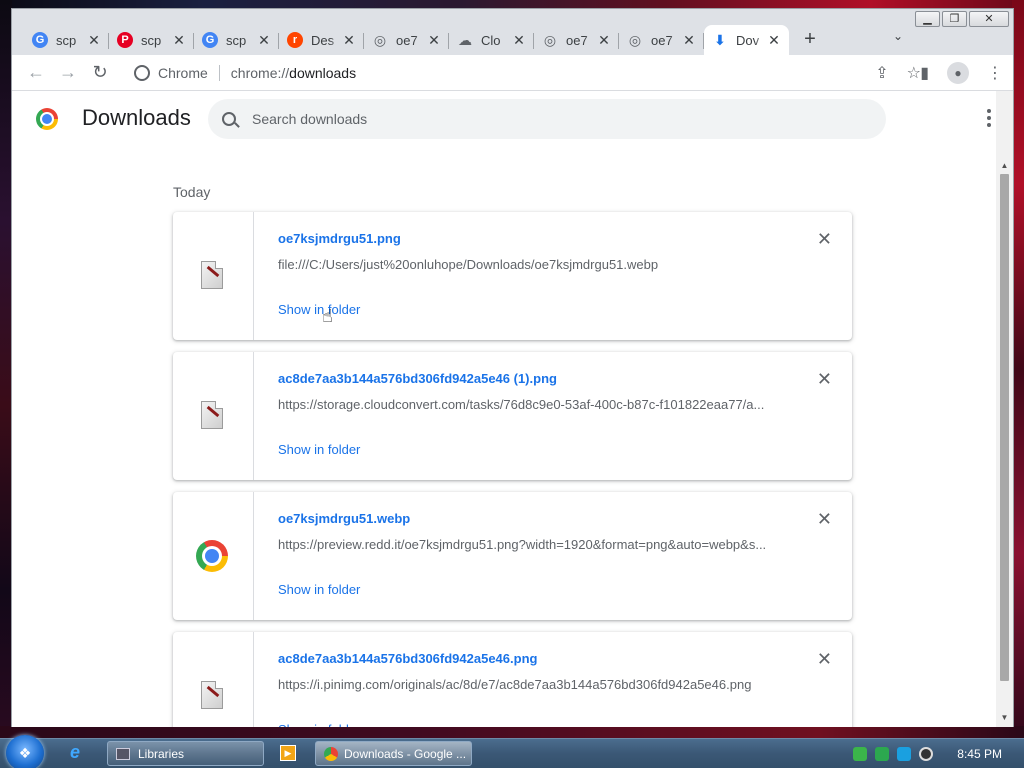 The height and width of the screenshot is (768, 1024). I want to click on person-icon: ●, so click(958, 72).